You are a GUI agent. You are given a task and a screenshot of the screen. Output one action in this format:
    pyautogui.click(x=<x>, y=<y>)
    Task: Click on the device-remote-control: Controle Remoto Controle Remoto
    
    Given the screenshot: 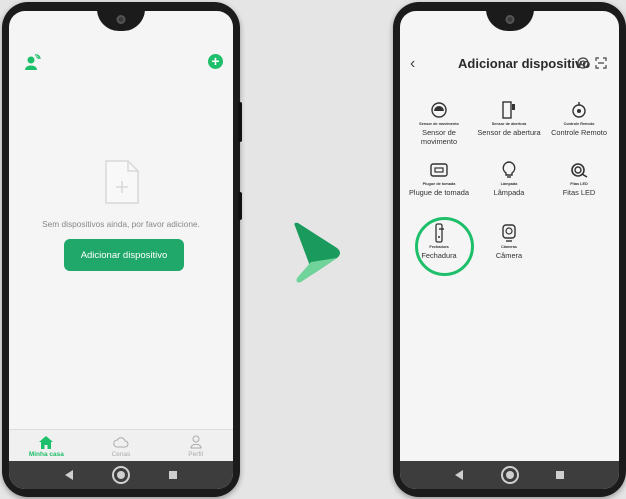 What is the action you would take?
    pyautogui.click(x=579, y=118)
    